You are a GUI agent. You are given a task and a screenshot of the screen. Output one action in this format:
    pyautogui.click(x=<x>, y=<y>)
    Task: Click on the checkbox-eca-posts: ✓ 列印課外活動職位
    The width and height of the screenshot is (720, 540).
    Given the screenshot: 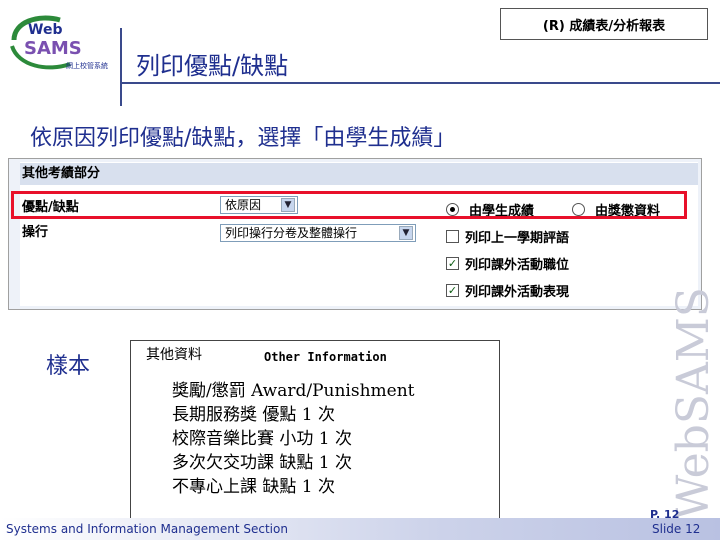 What is the action you would take?
    pyautogui.click(x=507, y=263)
    